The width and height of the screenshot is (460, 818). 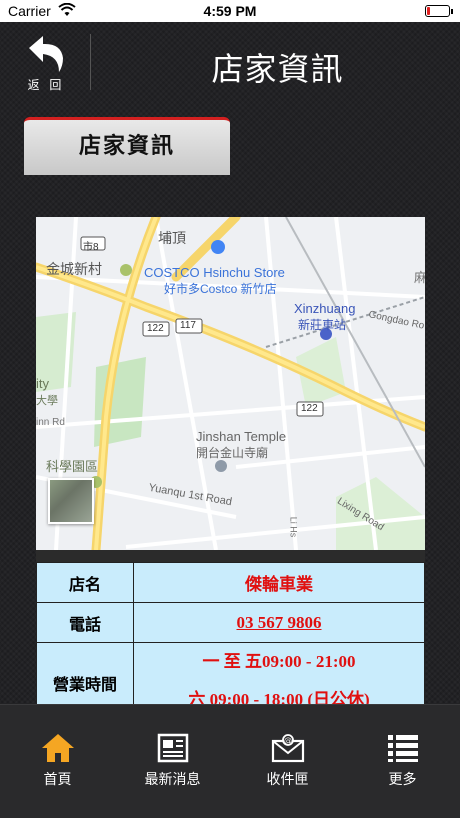 I want to click on tab-news-label: 最新消息, so click(x=172, y=780).